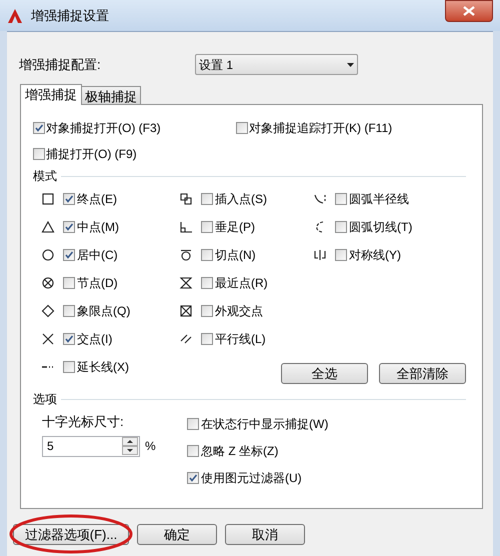 The image size is (500, 556). Describe the element at coordinates (97, 283) in the screenshot. I see `checkbox-label: 节点(D)` at that location.